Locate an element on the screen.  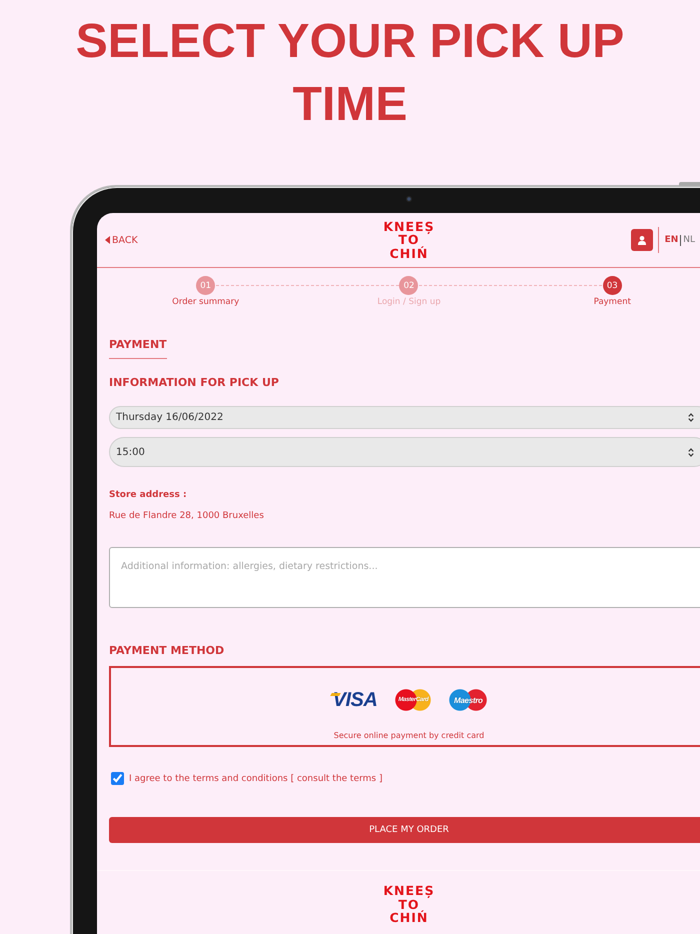
date-select: Thursday 16/06/2022 is located at coordinates (404, 417).